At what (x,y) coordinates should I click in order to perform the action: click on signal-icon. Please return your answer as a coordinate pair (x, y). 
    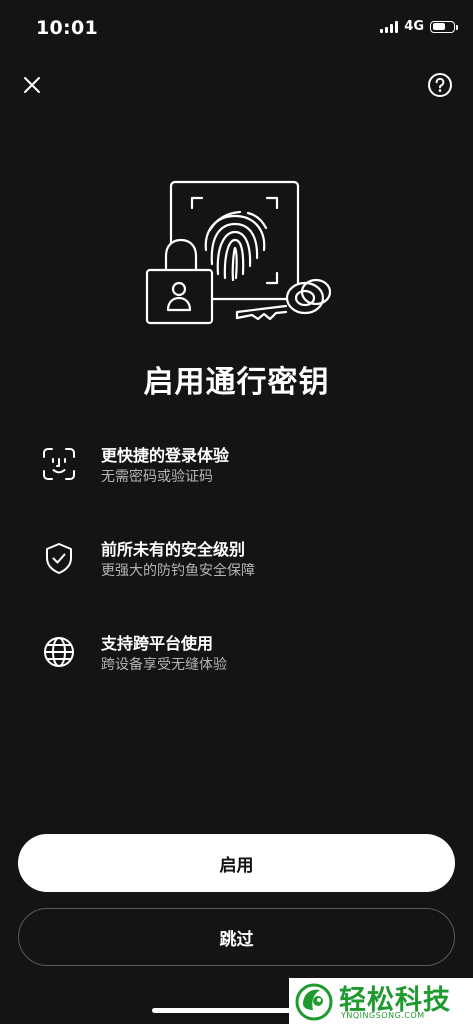
    Looking at the image, I should click on (389, 26).